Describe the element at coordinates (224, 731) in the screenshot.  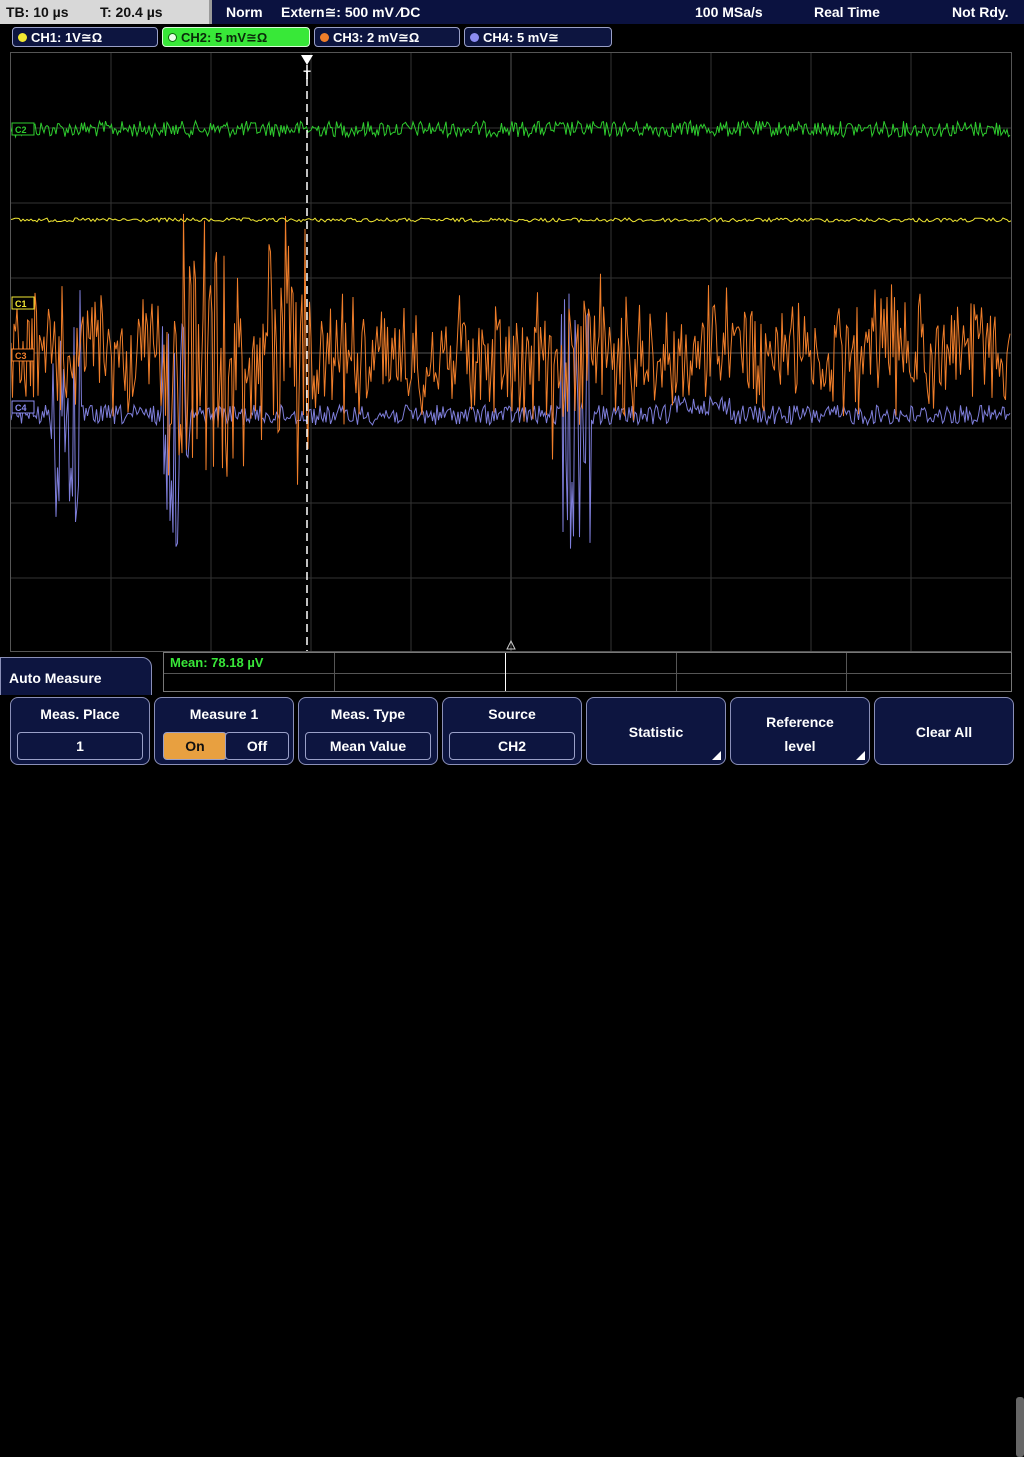
I see `measure-1-softkey: Measure 1 On Off` at that location.